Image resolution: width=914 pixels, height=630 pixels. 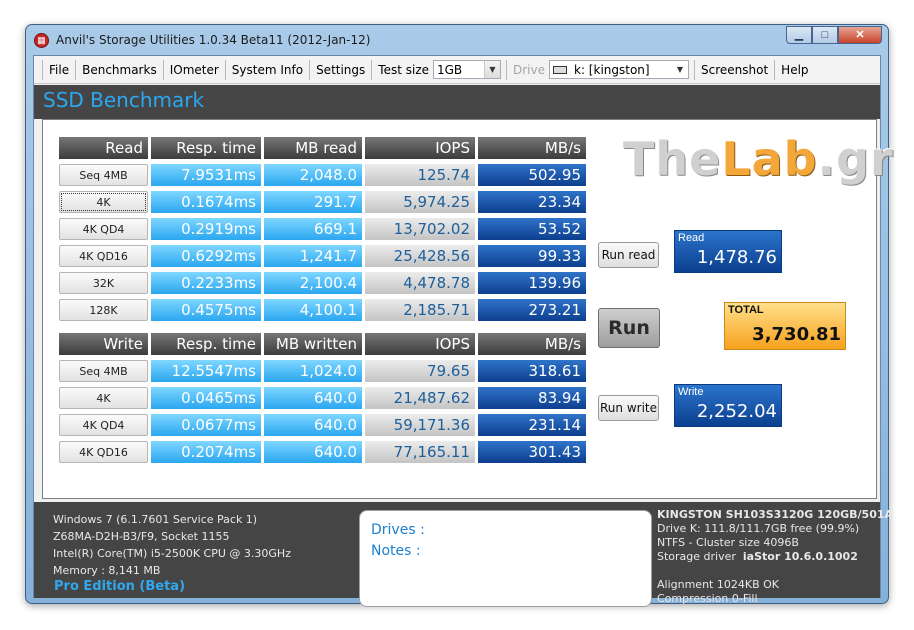 What do you see at coordinates (103, 202) in the screenshot?
I see `read-test-button: 4K` at bounding box center [103, 202].